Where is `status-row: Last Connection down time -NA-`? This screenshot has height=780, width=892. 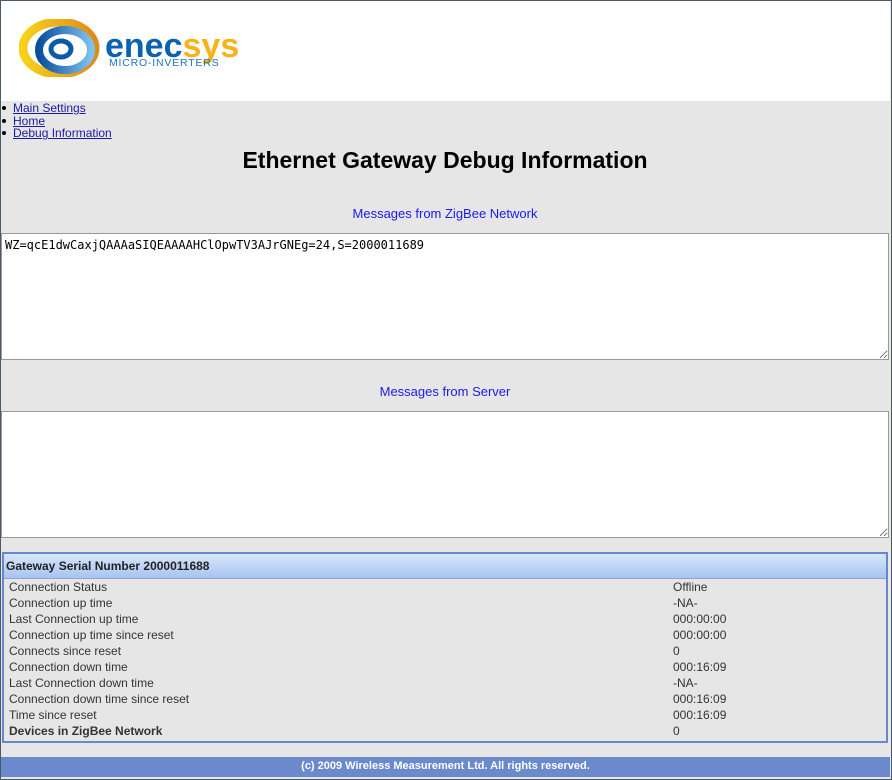
status-row: Last Connection down time -NA- is located at coordinates (445, 683).